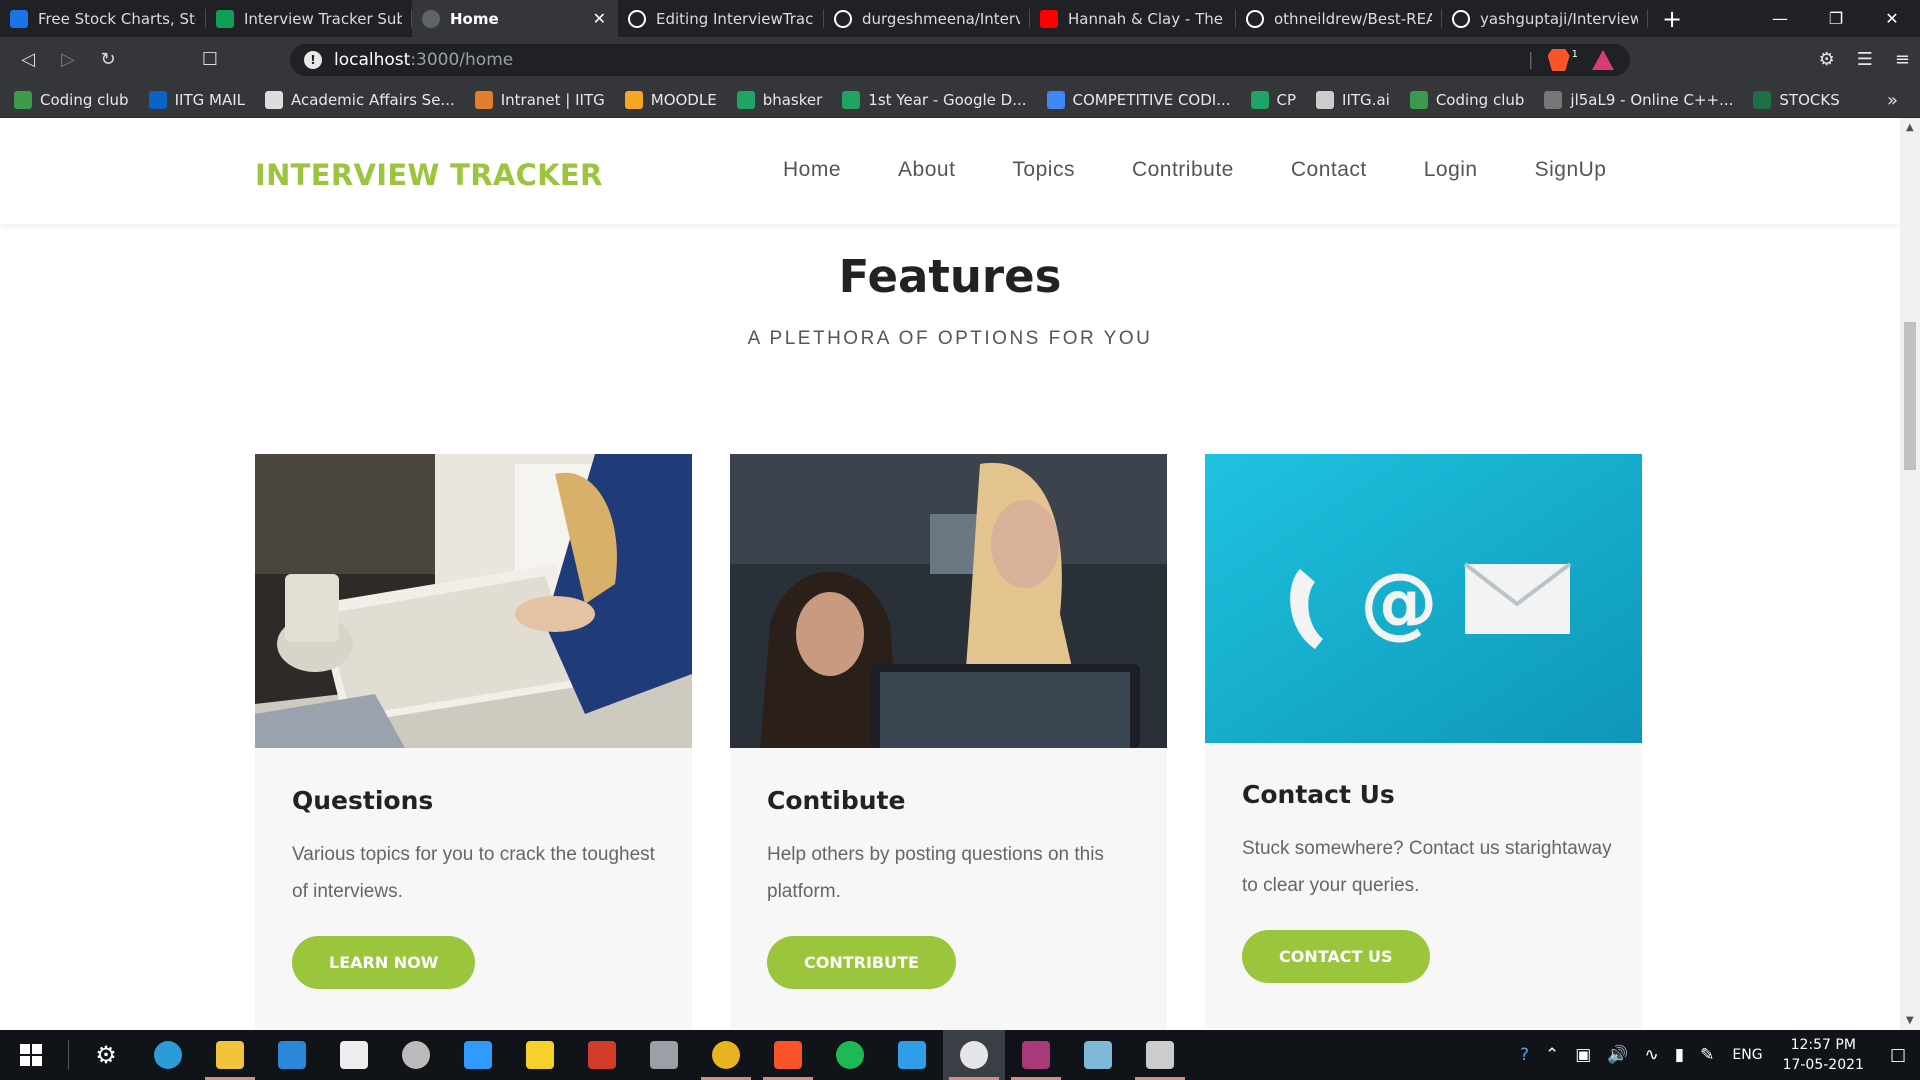 Image resolution: width=1920 pixels, height=1080 pixels. I want to click on steam-icon-glyph, so click(974, 1055).